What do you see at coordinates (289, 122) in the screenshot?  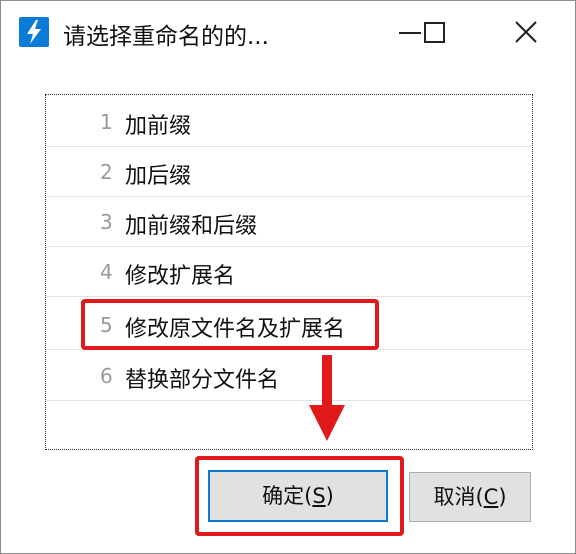 I see `list-item: 1 加前缀` at bounding box center [289, 122].